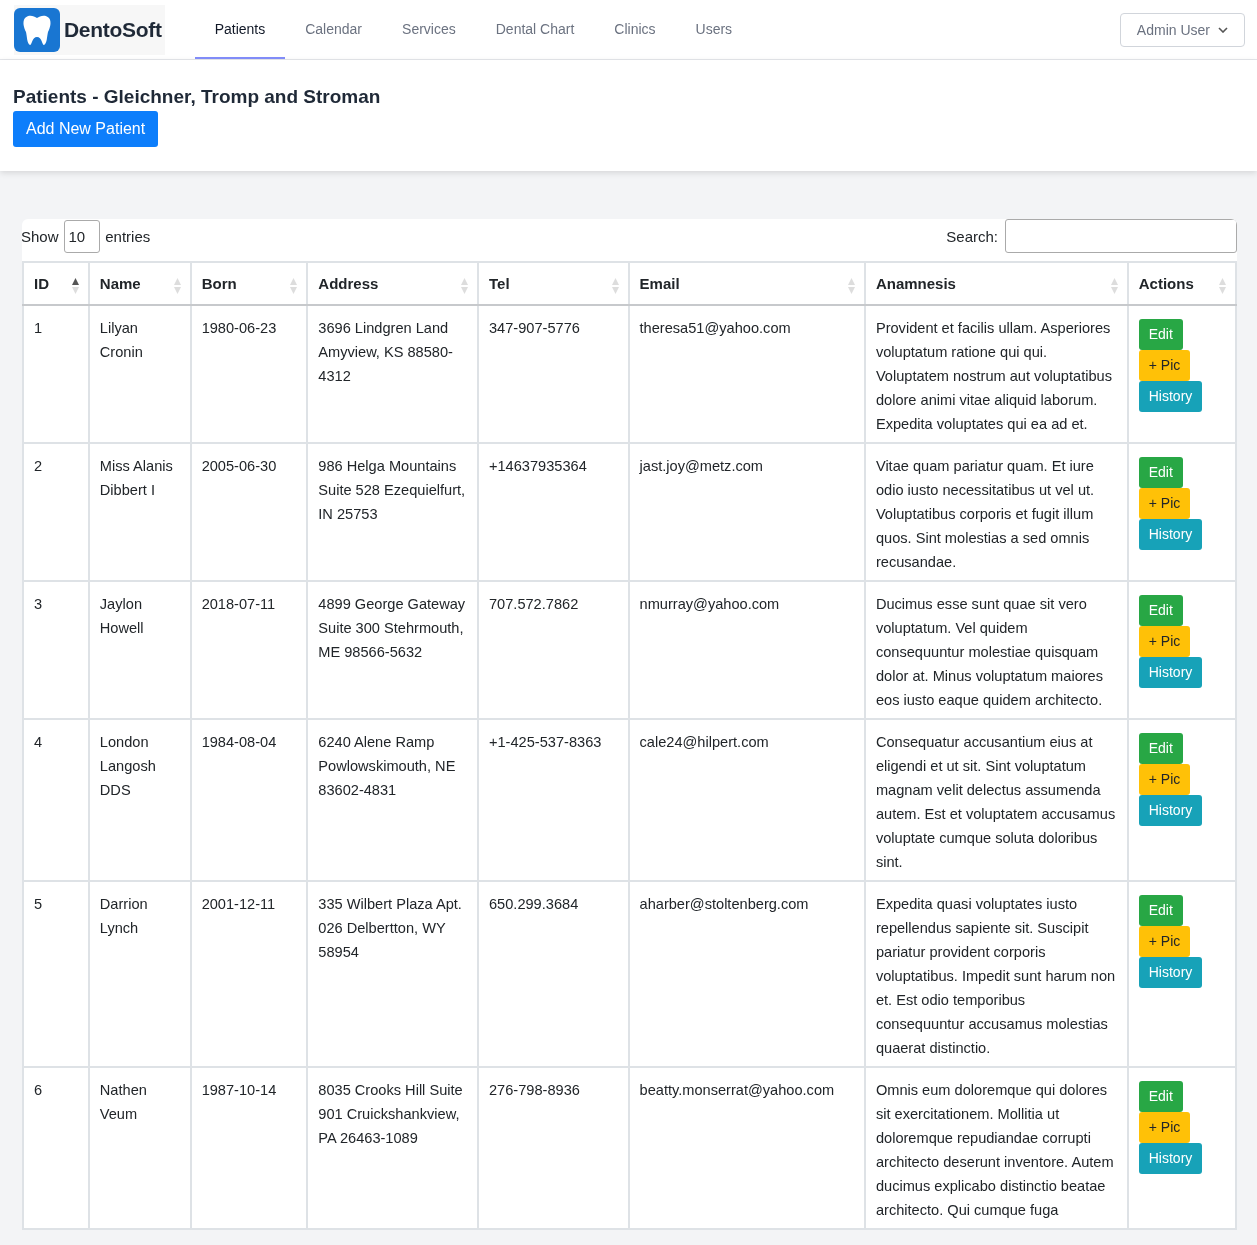  Describe the element at coordinates (56, 283) in the screenshot. I see `column-header: ID` at that location.